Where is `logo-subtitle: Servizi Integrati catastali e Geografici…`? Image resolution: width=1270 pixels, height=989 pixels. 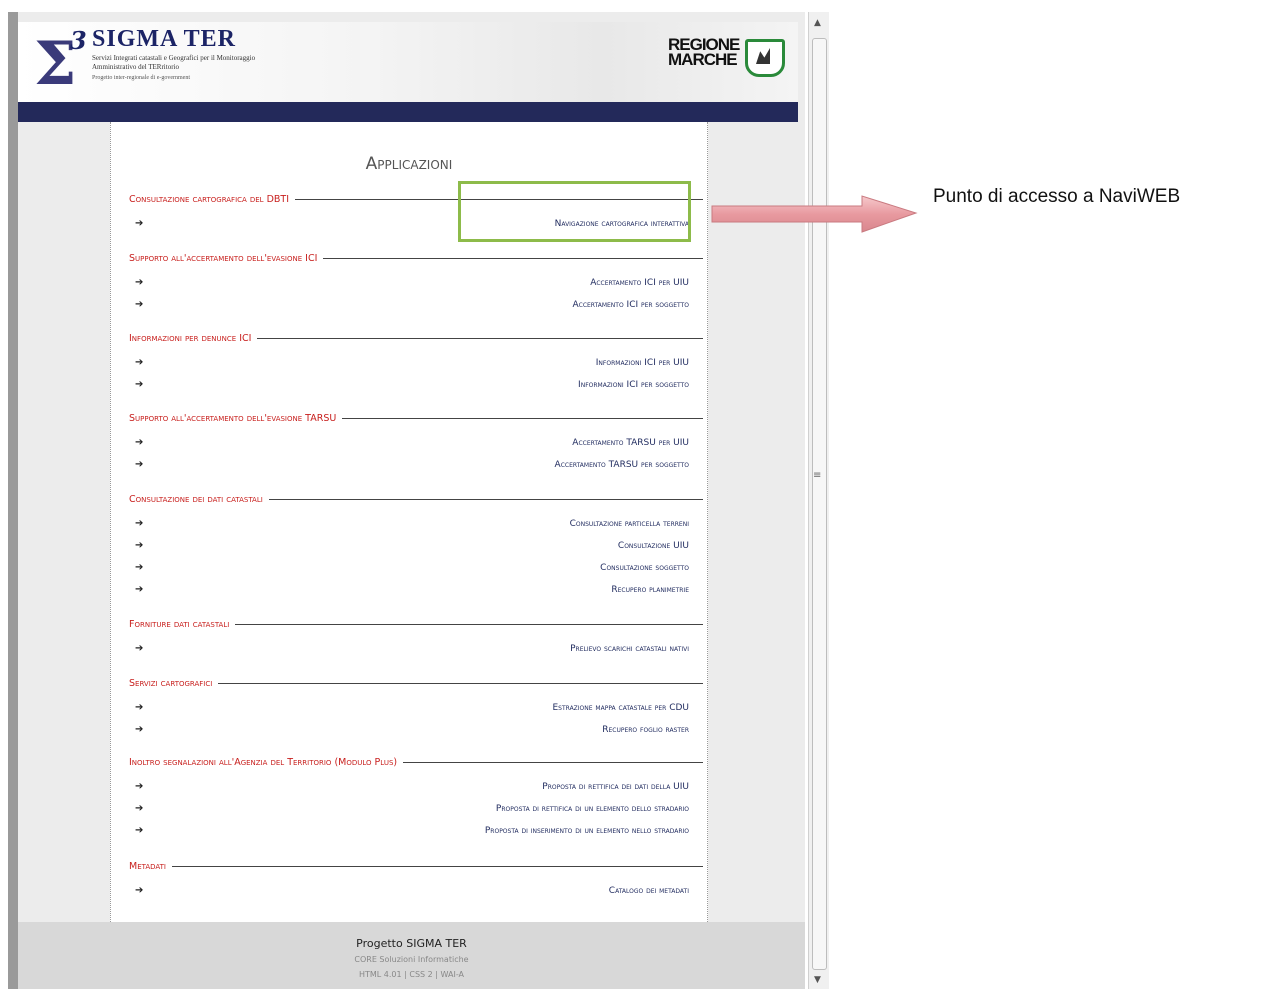
logo-subtitle: Servizi Integrati catastali e Geografici… is located at coordinates (174, 62).